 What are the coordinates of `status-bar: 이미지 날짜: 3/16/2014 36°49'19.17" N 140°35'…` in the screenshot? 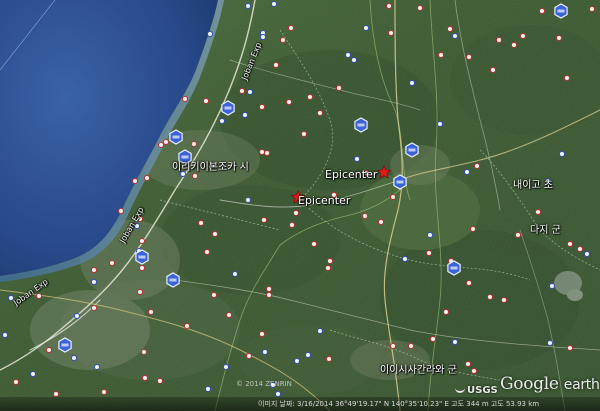 It's located at (300, 404).